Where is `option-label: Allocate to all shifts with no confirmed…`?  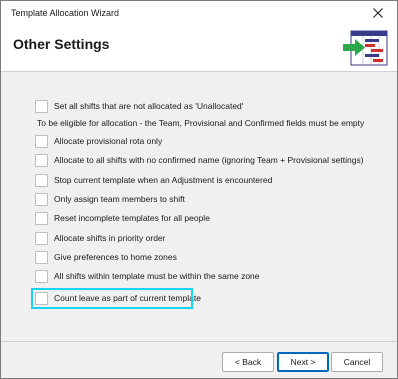
option-label: Allocate to all shifts with no confirmed… is located at coordinates (209, 160).